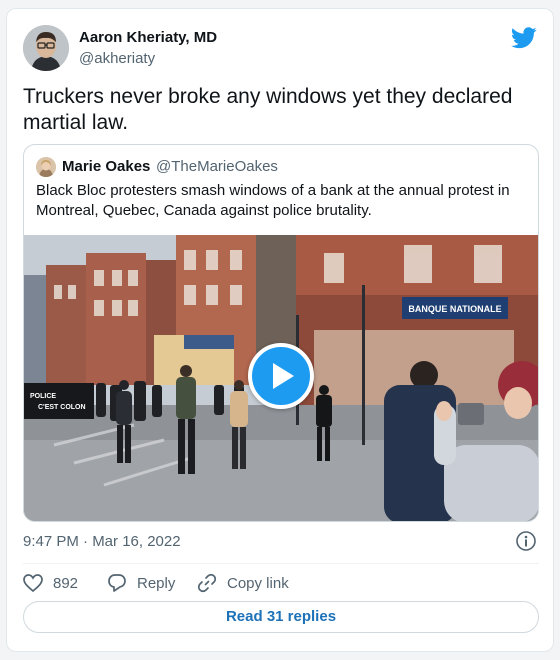 The width and height of the screenshot is (560, 660). Describe the element at coordinates (102, 541) in the screenshot. I see `tweet-timestamp: 9:47 PM · Mar 16, 2022` at that location.